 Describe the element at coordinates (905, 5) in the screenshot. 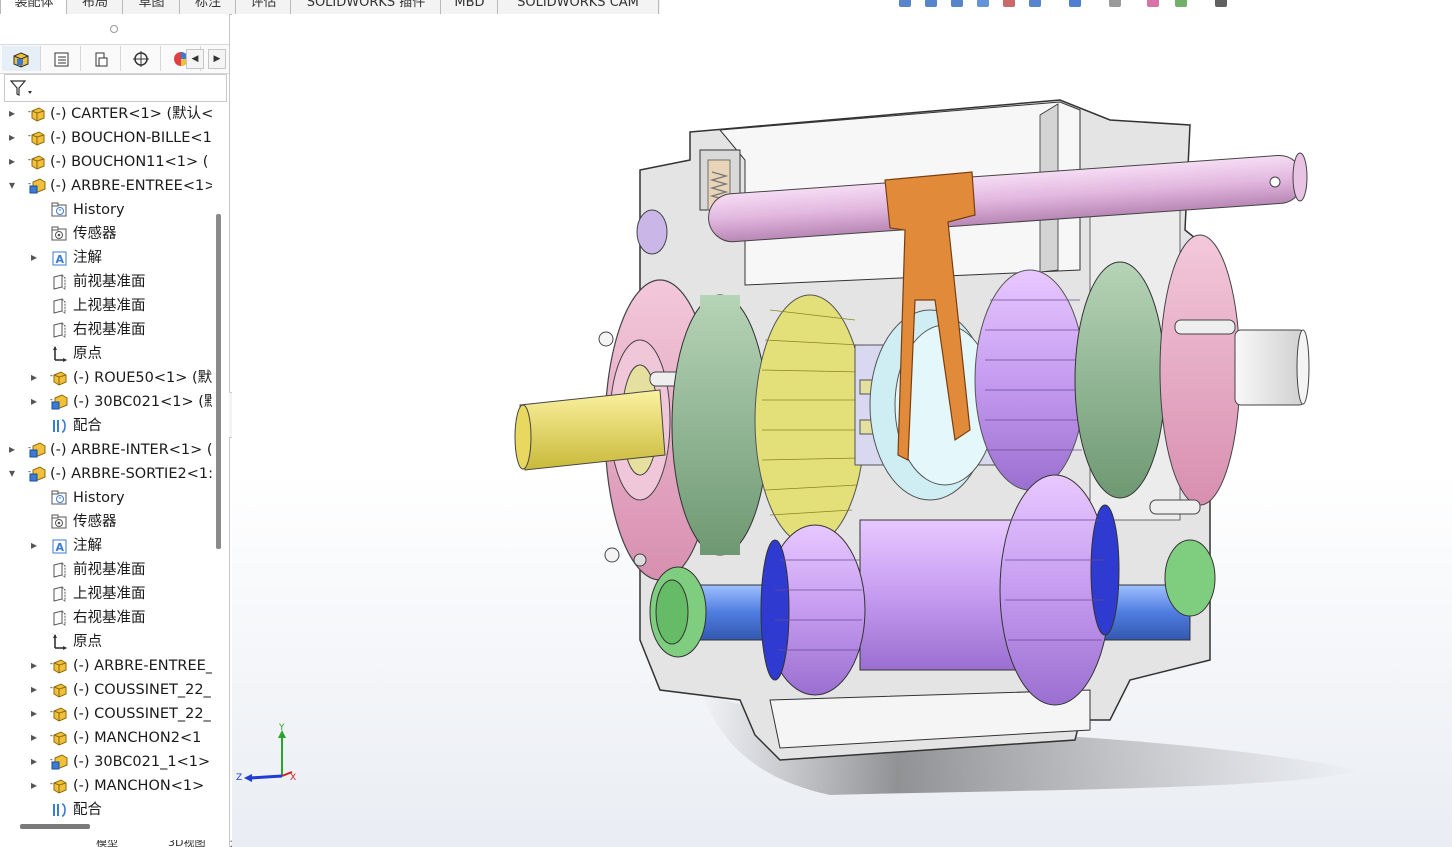

I see `zoom-to-fit-icon` at that location.